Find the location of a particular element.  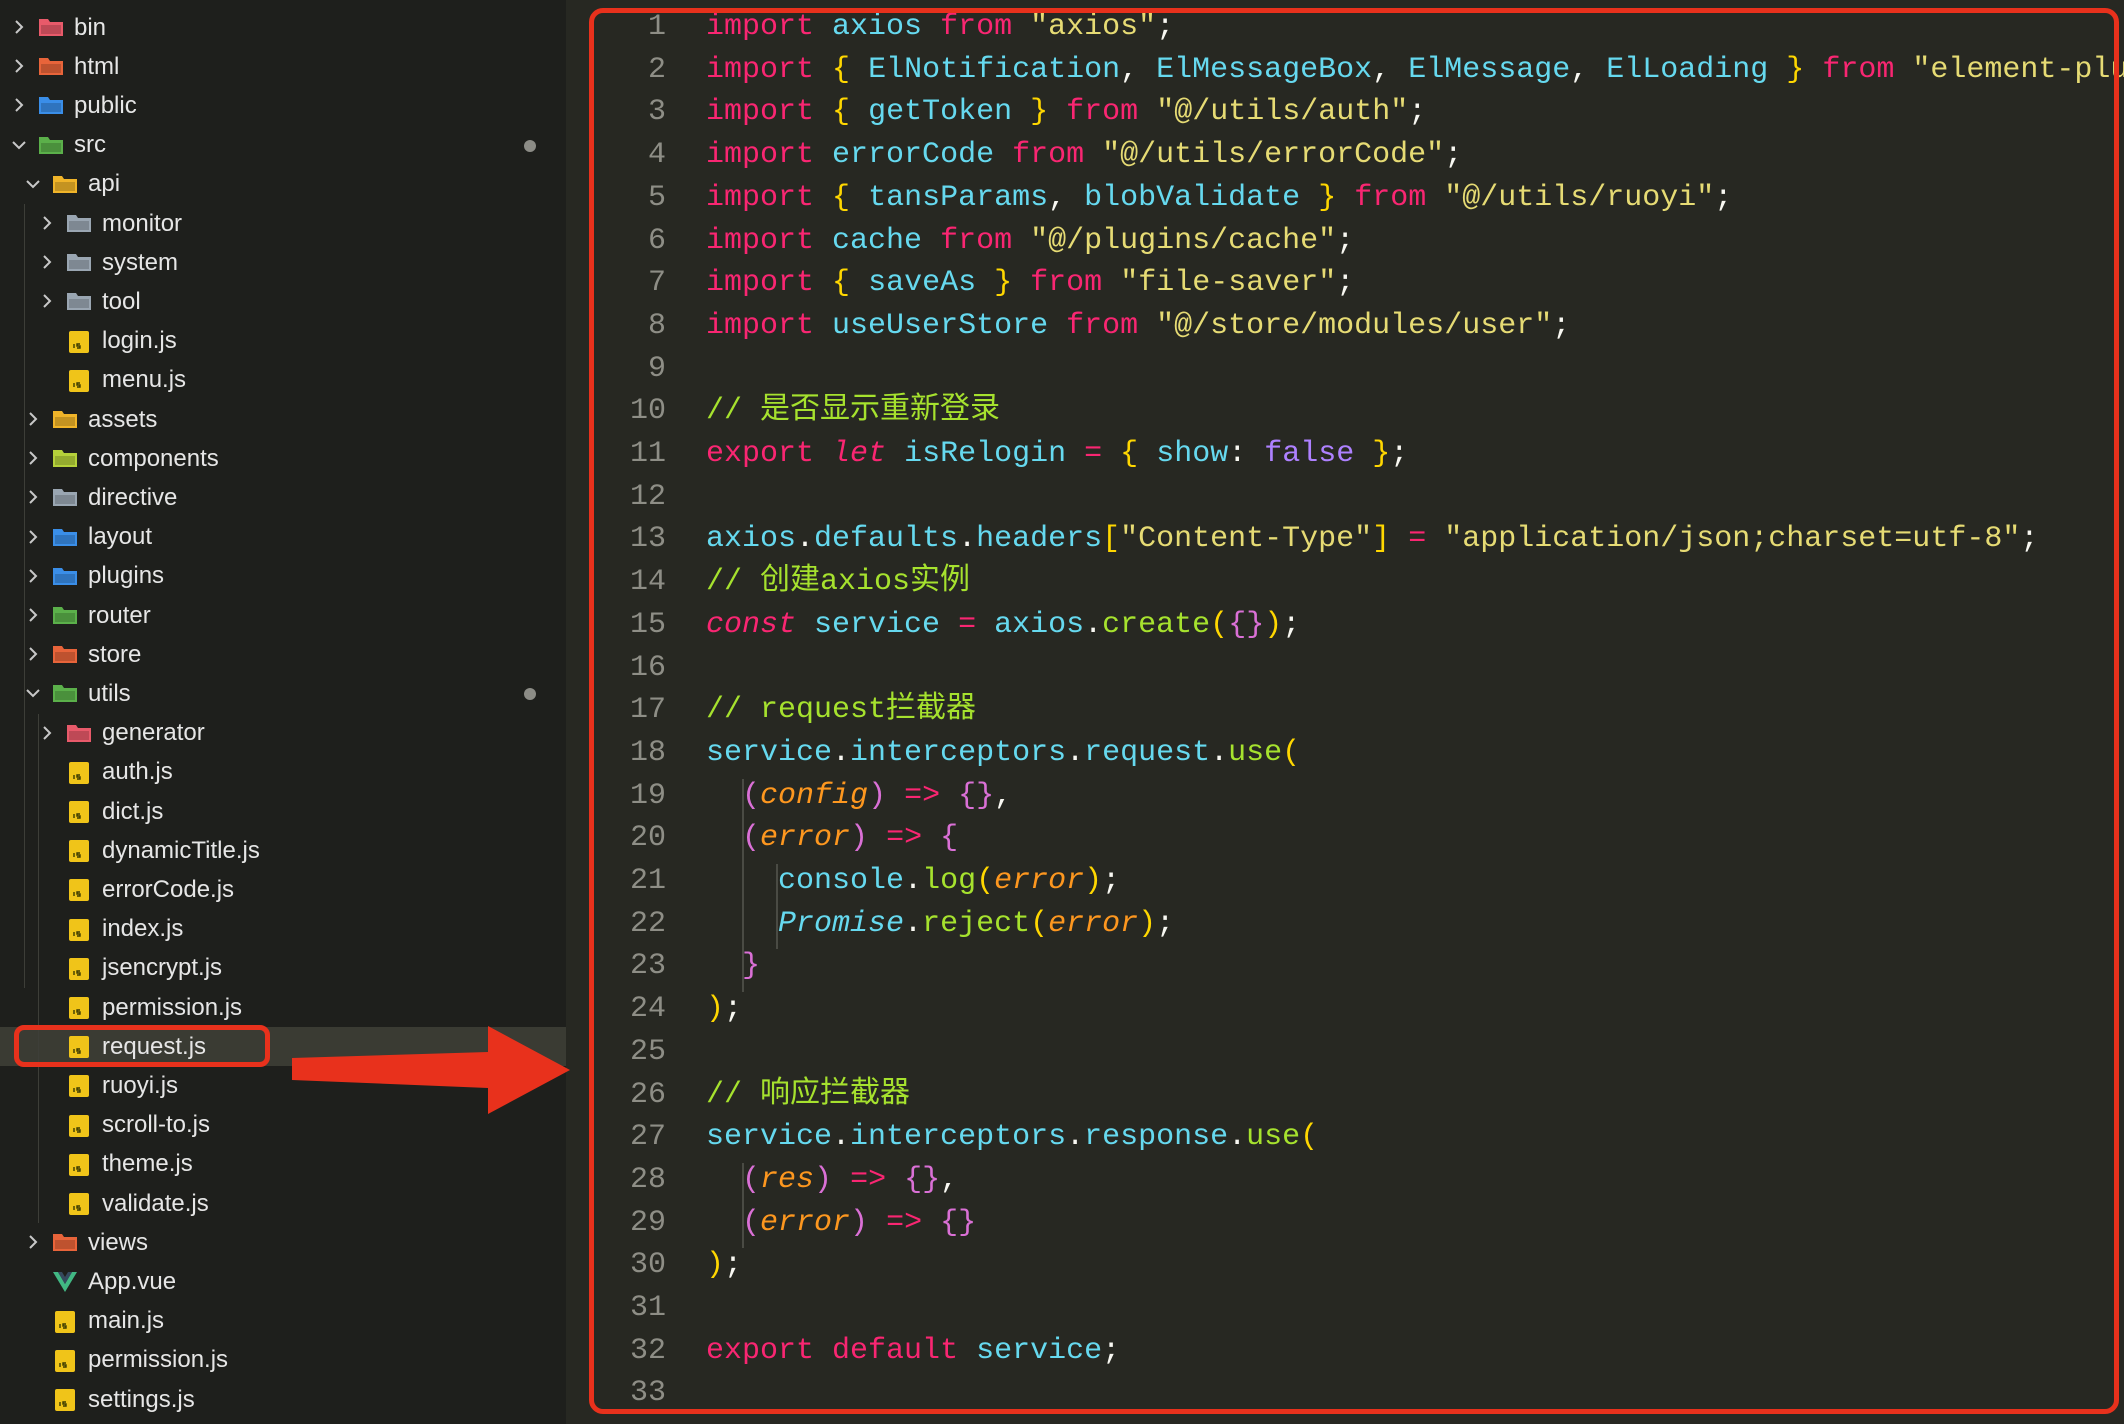

explorer-item-label: settings.js is located at coordinates (141, 1399).